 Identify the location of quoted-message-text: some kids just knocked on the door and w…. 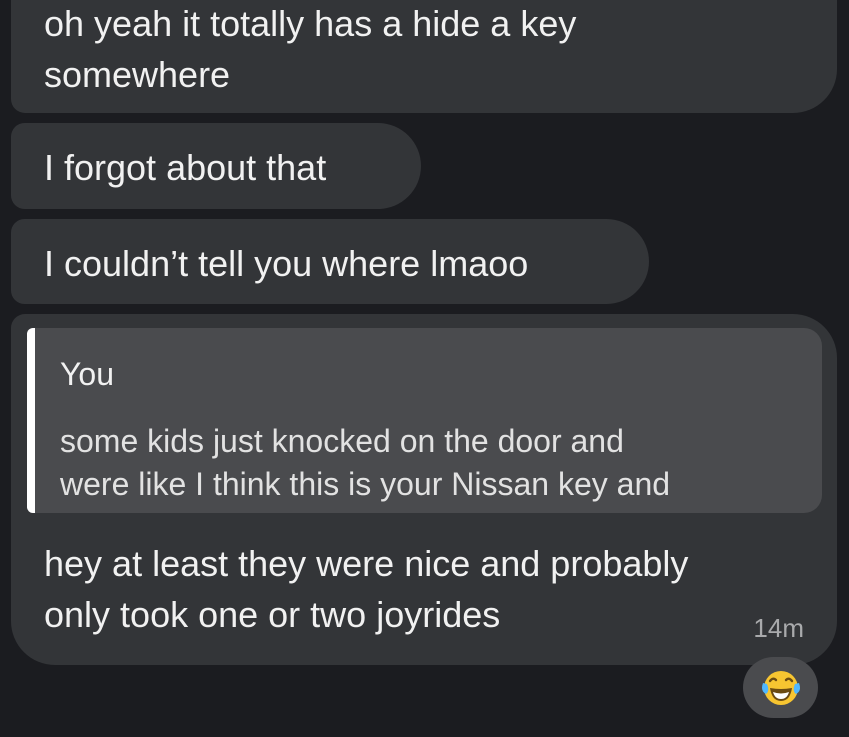
(365, 462).